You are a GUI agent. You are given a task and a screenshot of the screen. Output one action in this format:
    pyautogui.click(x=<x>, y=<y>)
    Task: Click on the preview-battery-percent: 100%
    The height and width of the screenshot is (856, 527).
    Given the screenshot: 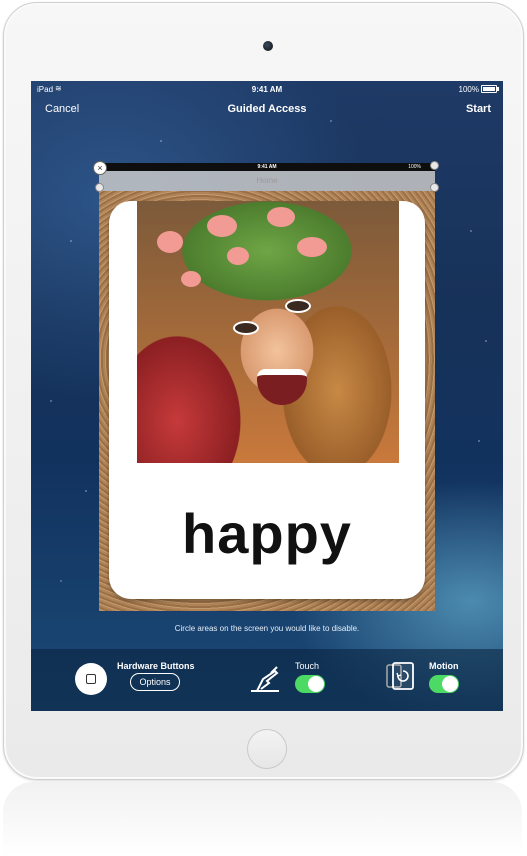 What is the action you would take?
    pyautogui.click(x=414, y=167)
    